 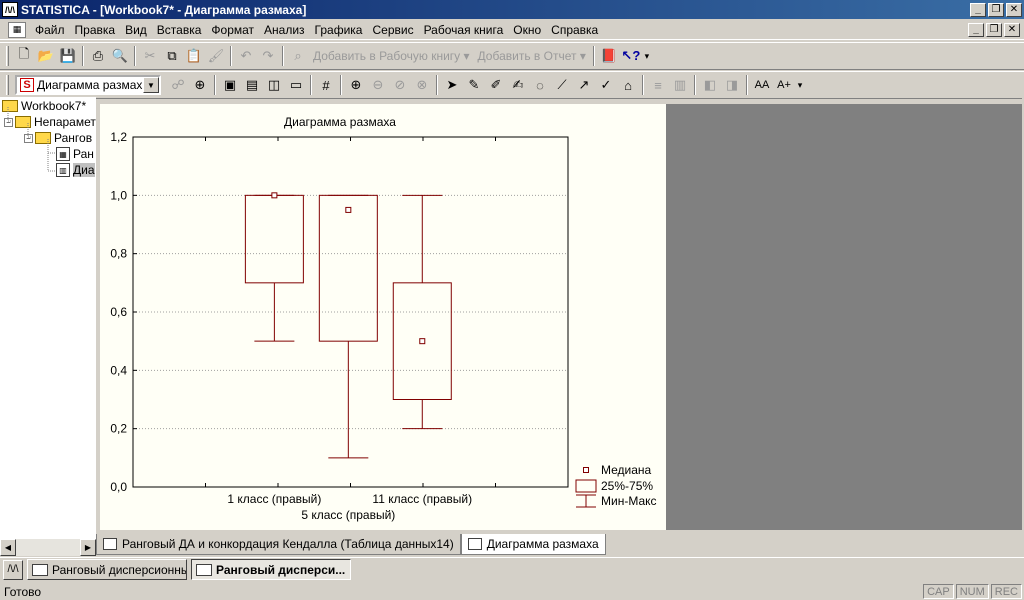 I want to click on graph-selector-dropdown: S Диаграмма размах... ▼, so click(x=88, y=85).